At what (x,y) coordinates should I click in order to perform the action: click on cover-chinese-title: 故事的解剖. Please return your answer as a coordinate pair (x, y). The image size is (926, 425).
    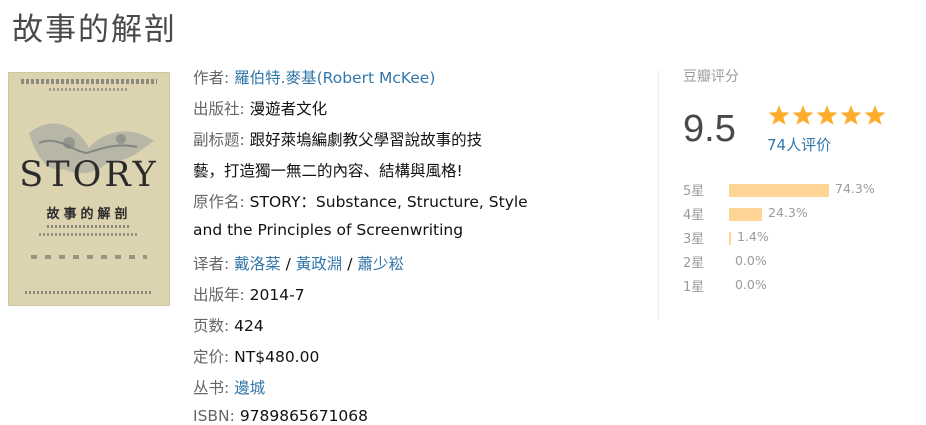
    Looking at the image, I should click on (89, 214).